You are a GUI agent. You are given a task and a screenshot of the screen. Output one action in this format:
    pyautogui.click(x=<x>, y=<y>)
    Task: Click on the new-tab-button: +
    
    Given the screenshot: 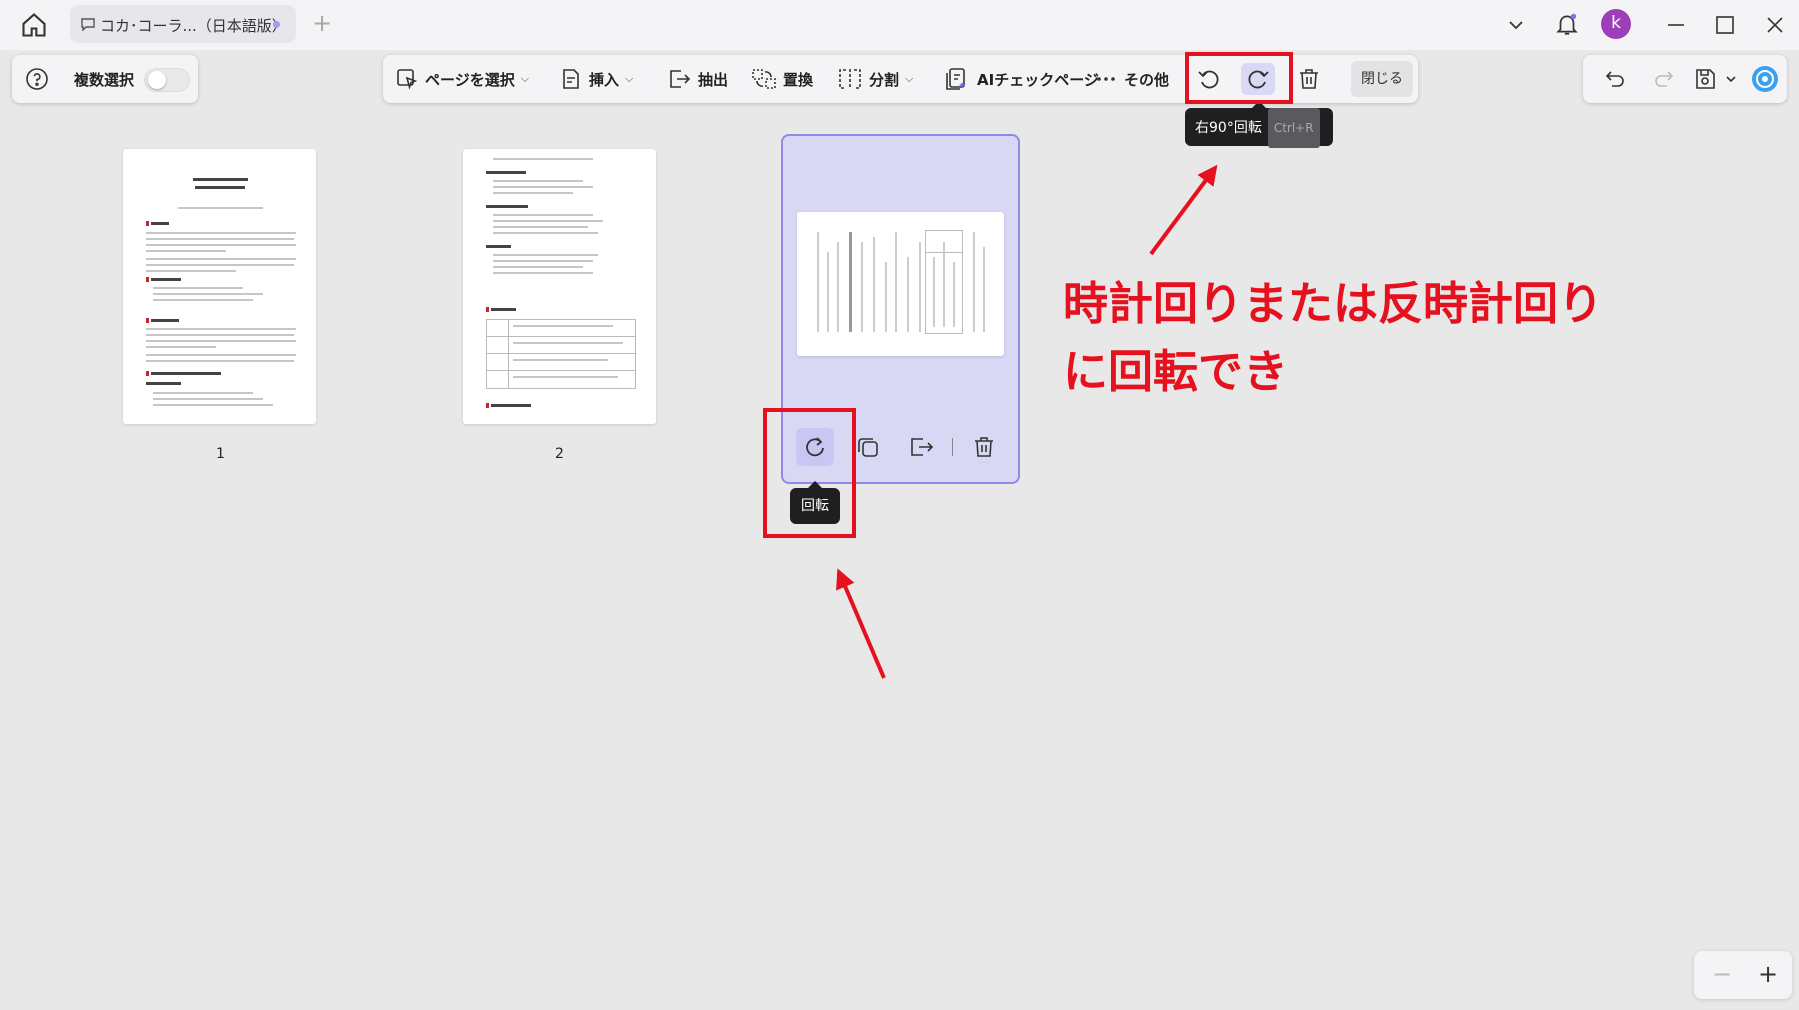 What is the action you would take?
    pyautogui.click(x=322, y=23)
    